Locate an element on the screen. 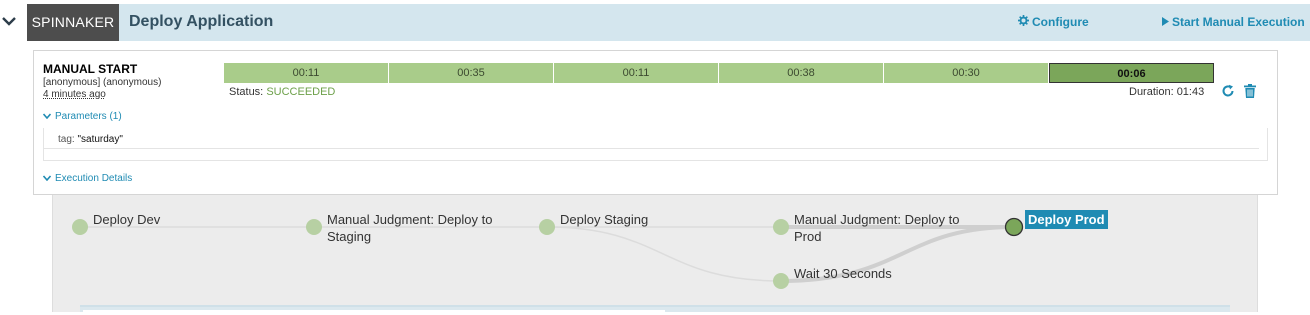 The width and height of the screenshot is (1310, 315). execution-duration: Duration: 01:43 is located at coordinates (1167, 92).